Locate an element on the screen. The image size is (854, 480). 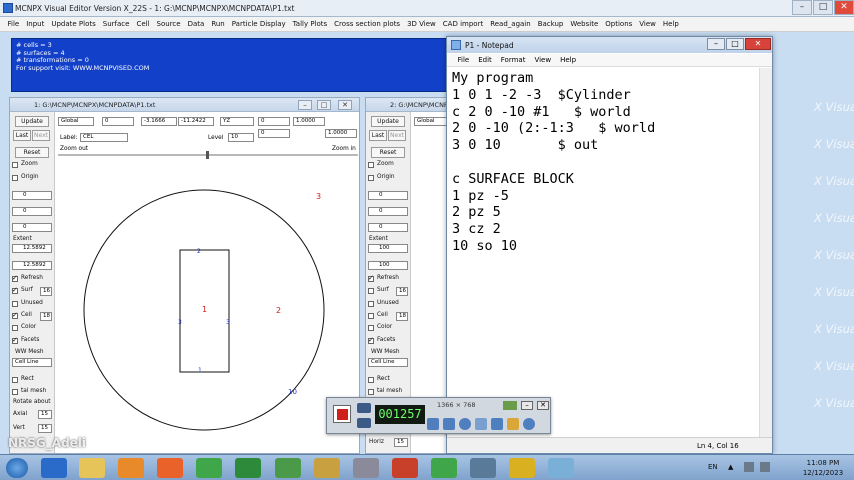
plot2-rect-checkbox is located at coordinates (371, 380).